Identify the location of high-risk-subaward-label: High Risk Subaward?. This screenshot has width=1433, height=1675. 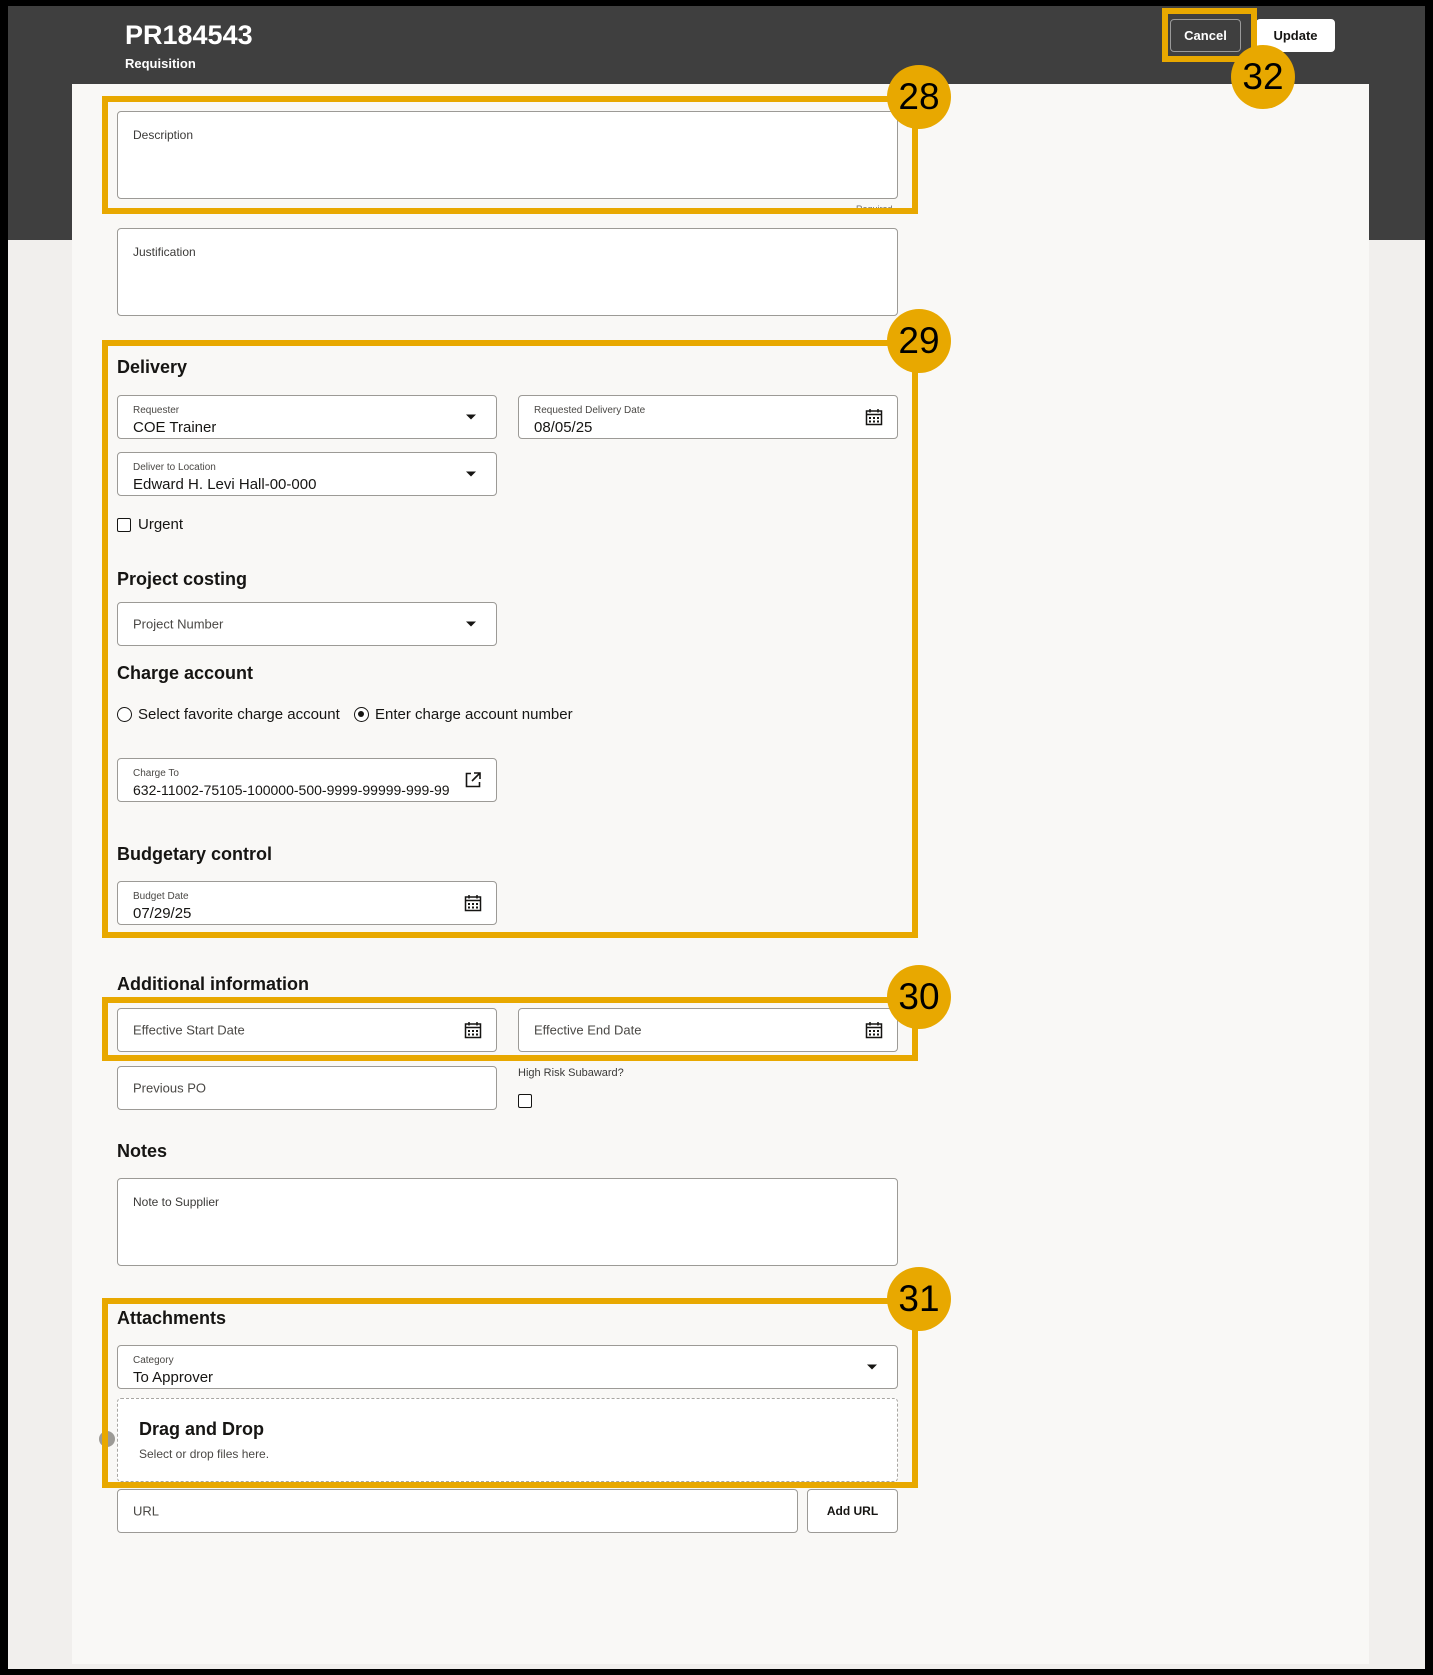
(571, 1073).